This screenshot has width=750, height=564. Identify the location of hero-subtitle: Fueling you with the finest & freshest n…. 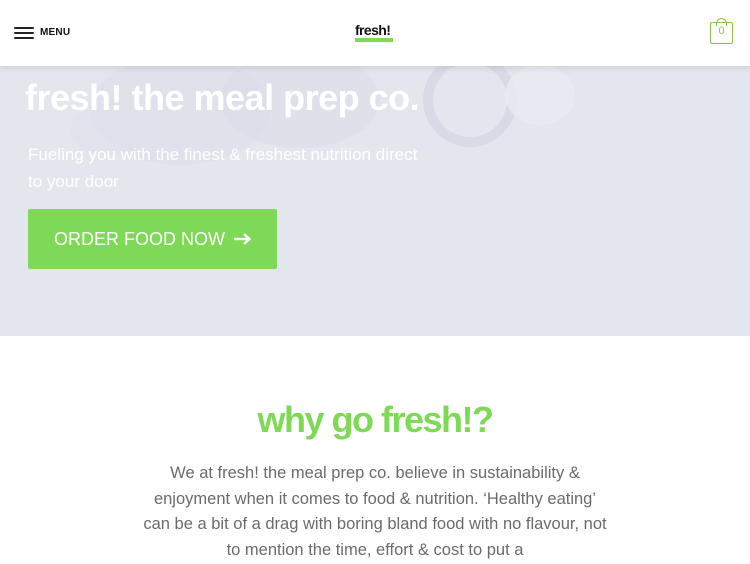
(223, 168).